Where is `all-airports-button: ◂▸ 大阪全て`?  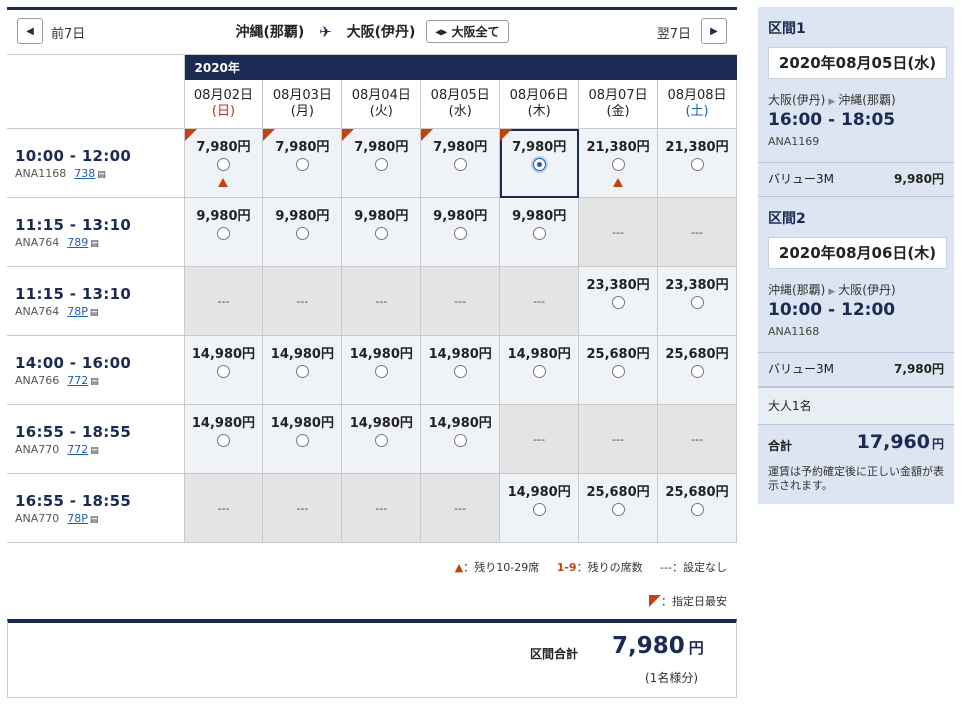
all-airports-button: ◂▸ 大阪全て is located at coordinates (467, 31).